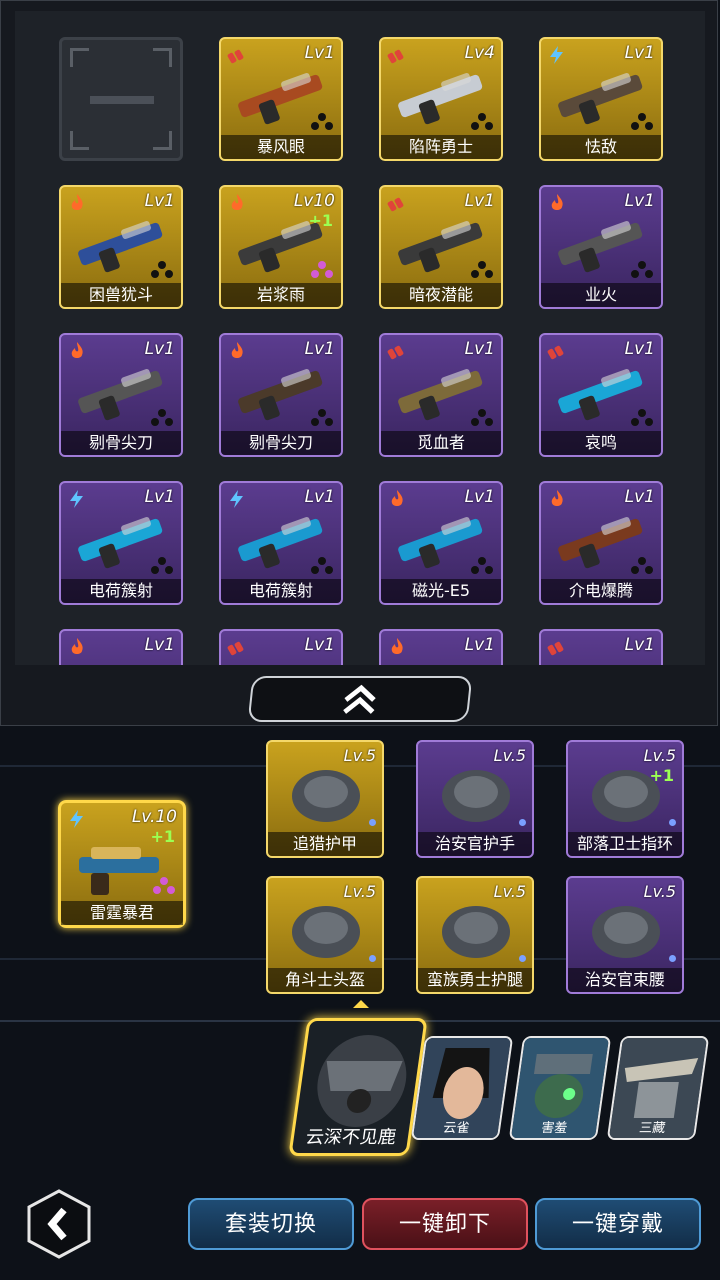 This screenshot has height=1280, width=720. Describe the element at coordinates (325, 844) in the screenshot. I see `equipment-name: 追猎护甲` at that location.